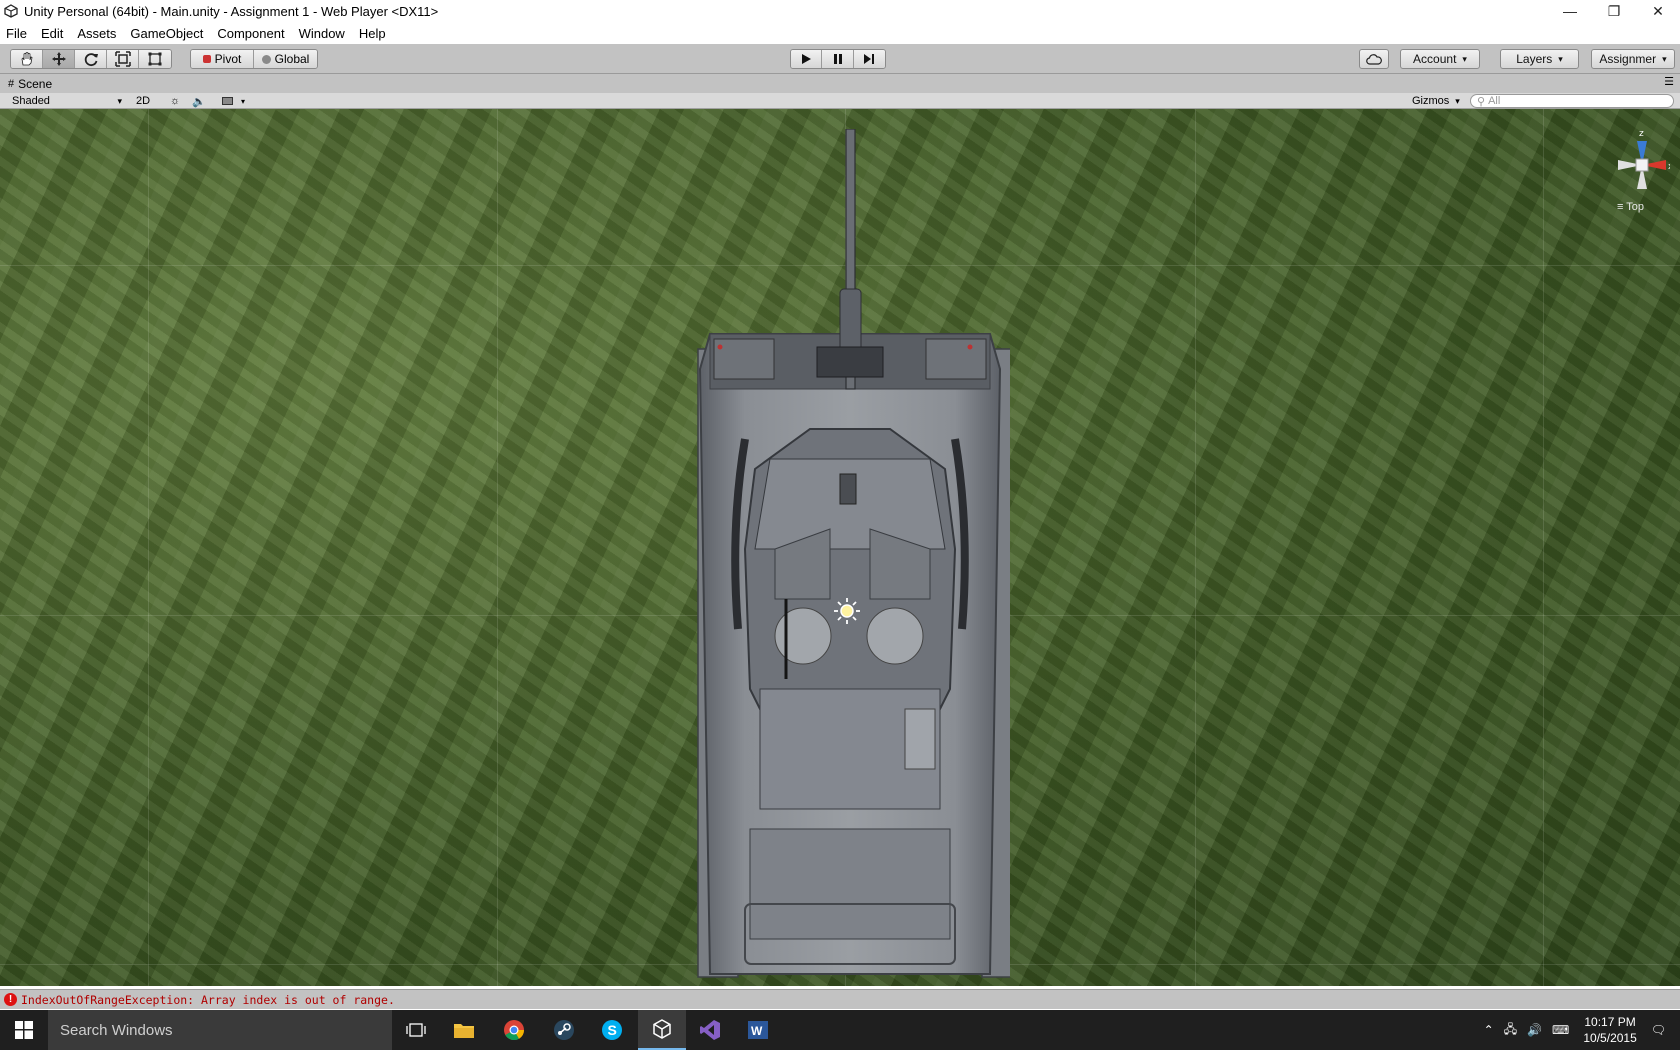 This screenshot has width=1680, height=1050. I want to click on account-label: Account, so click(1435, 59).